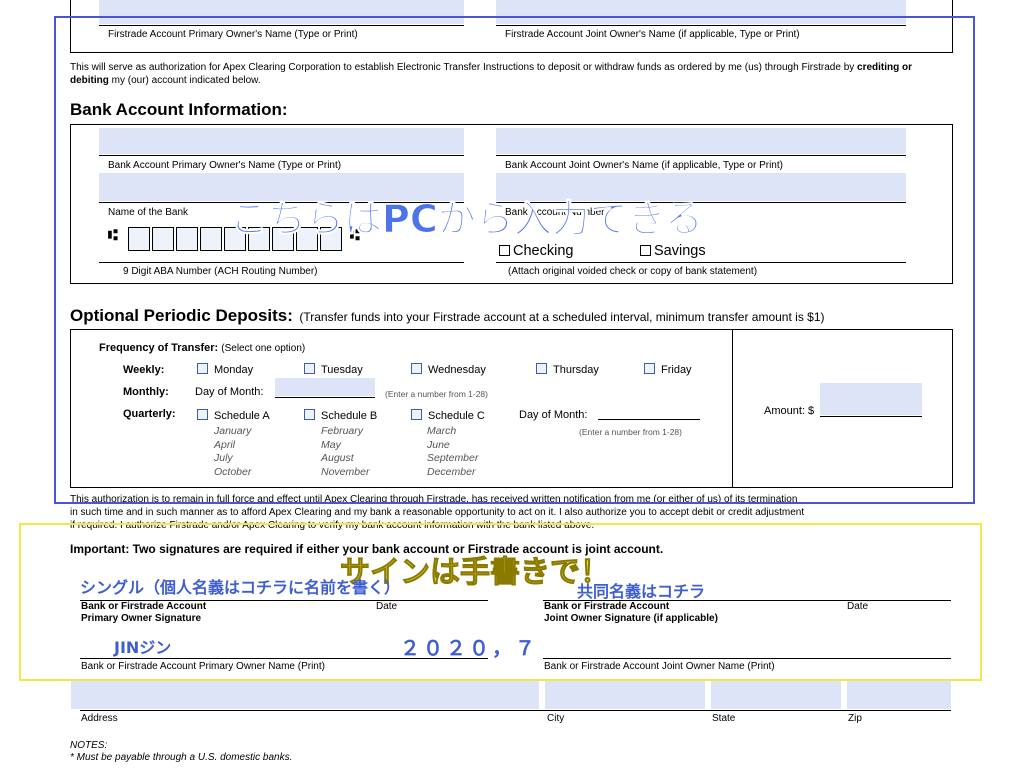  I want to click on single-annotation: シングル（個人名義はコチラに名前を書く）, so click(240, 587).